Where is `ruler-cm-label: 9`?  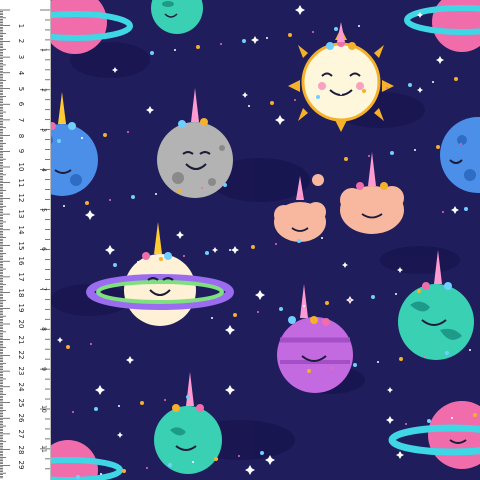
ruler-cm-label: 9 is located at coordinates (21, 151).